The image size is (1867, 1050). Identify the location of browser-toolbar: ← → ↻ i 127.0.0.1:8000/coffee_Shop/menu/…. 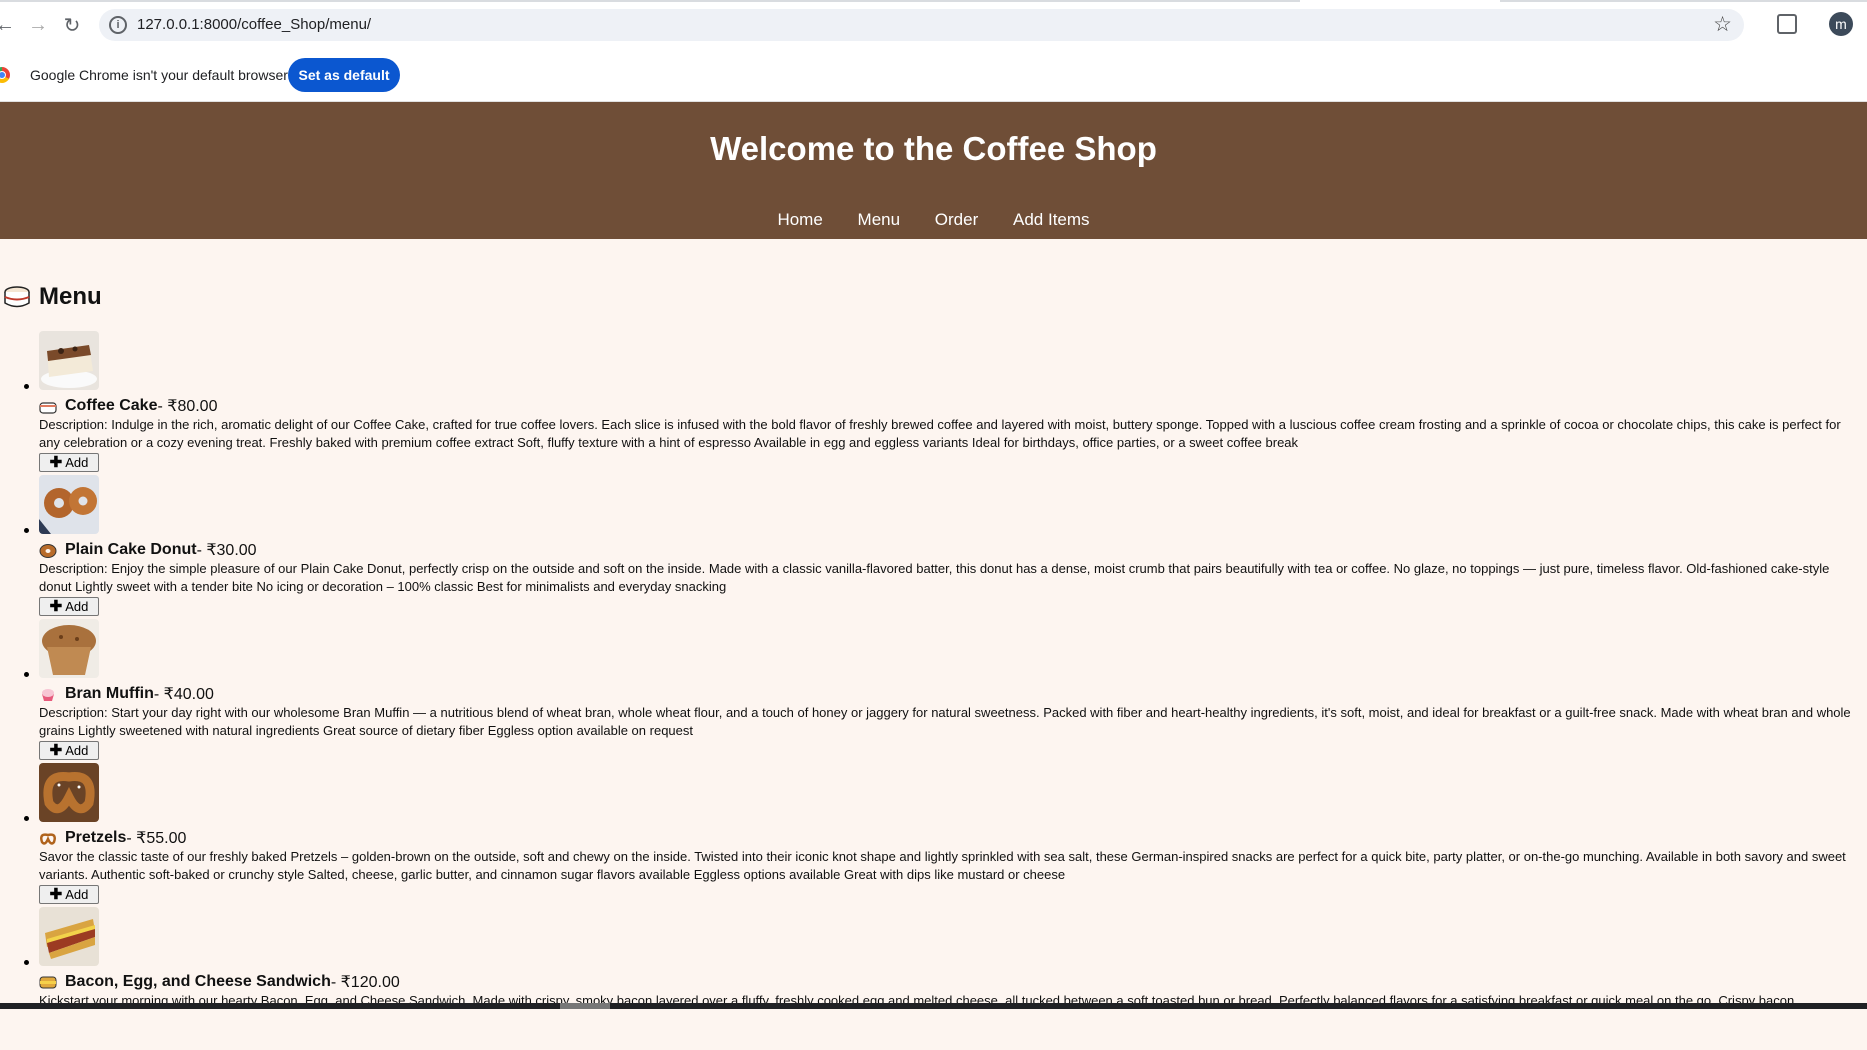
(933, 25).